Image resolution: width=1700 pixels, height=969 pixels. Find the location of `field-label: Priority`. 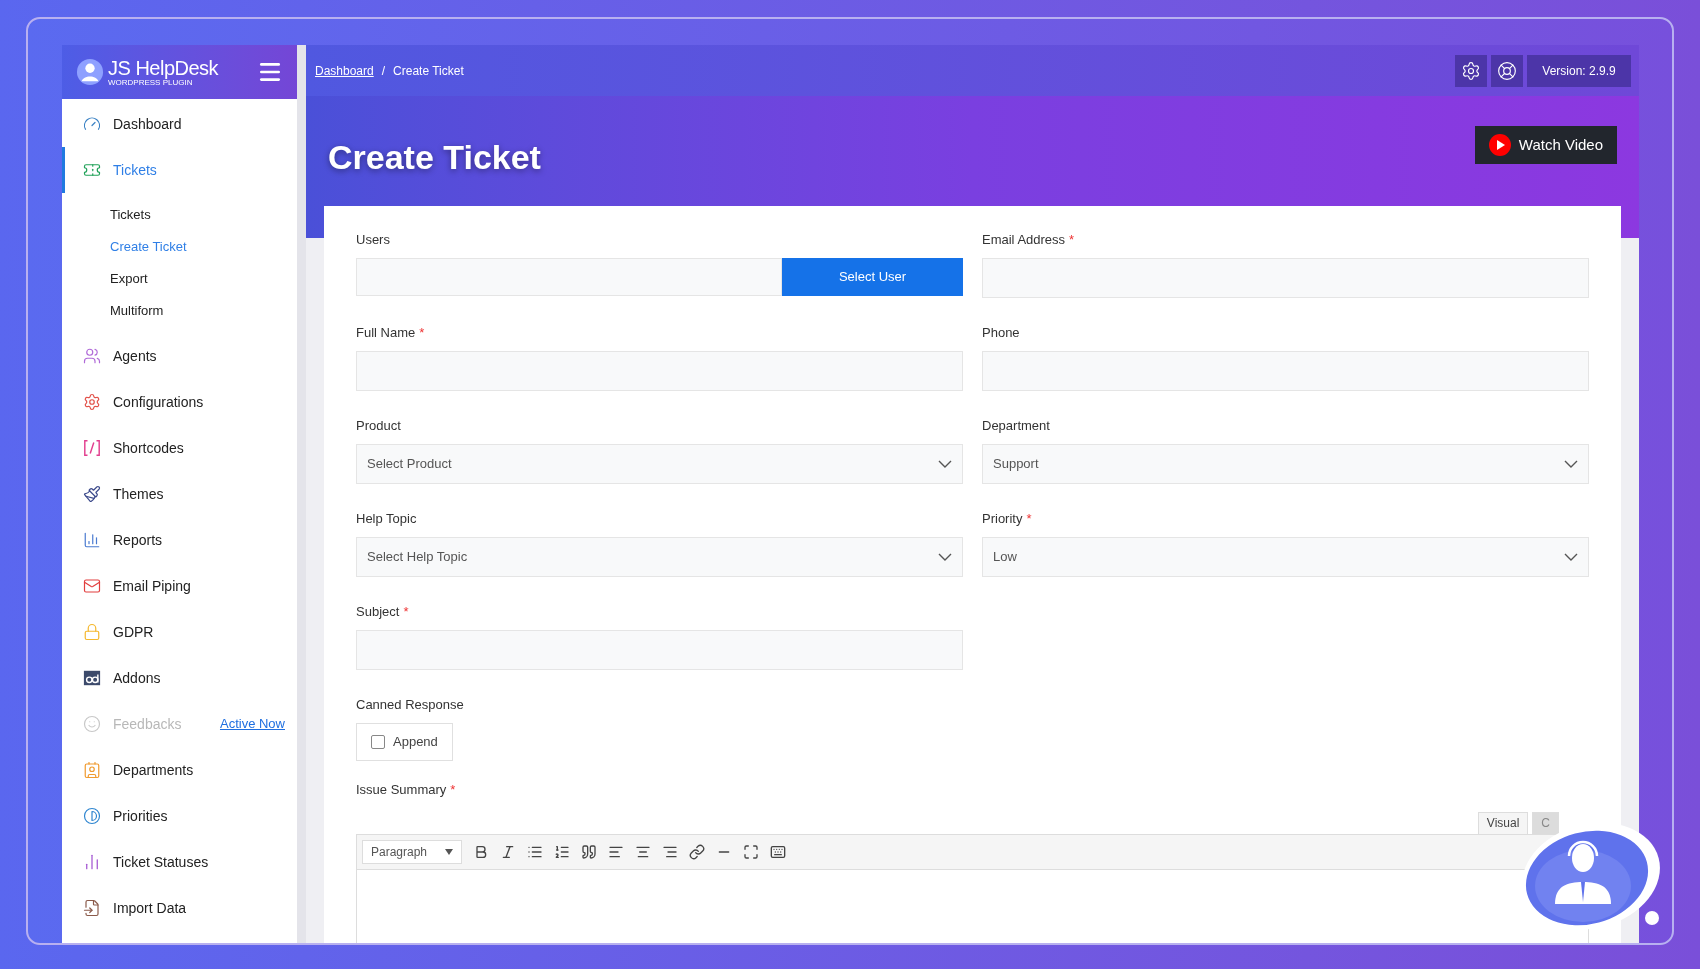

field-label: Priority is located at coordinates (1002, 519).